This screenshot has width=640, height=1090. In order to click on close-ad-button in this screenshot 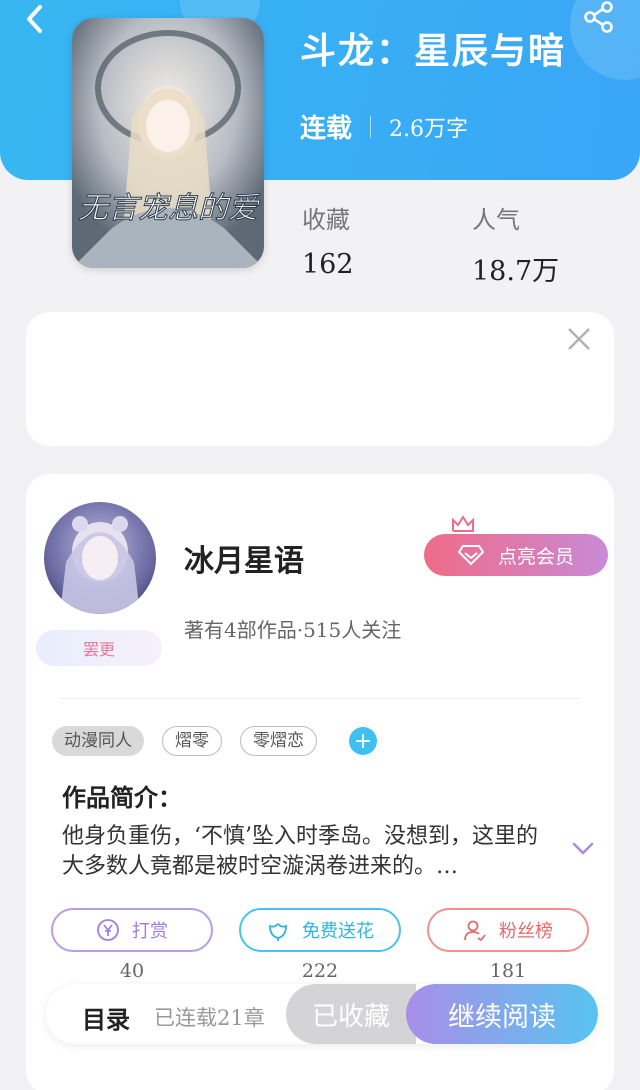, I will do `click(579, 339)`.